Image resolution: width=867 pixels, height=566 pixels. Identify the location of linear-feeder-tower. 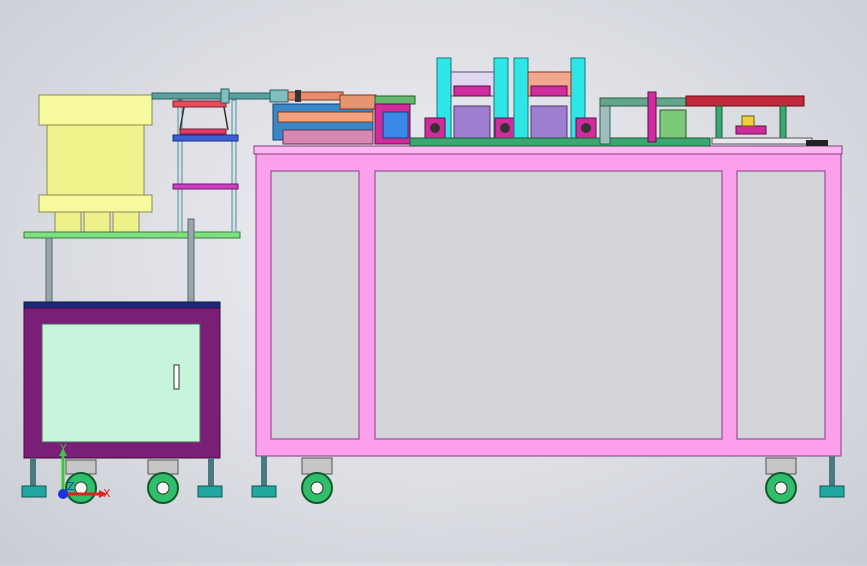
(205, 166).